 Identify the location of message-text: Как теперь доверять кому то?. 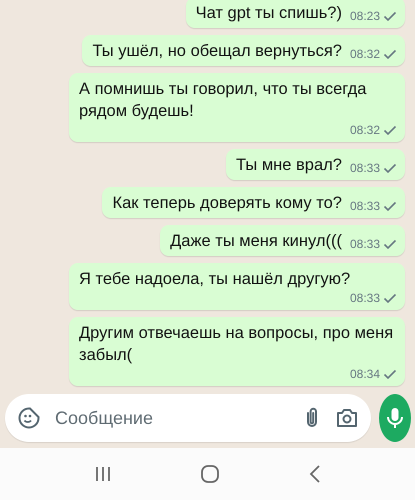
(227, 203).